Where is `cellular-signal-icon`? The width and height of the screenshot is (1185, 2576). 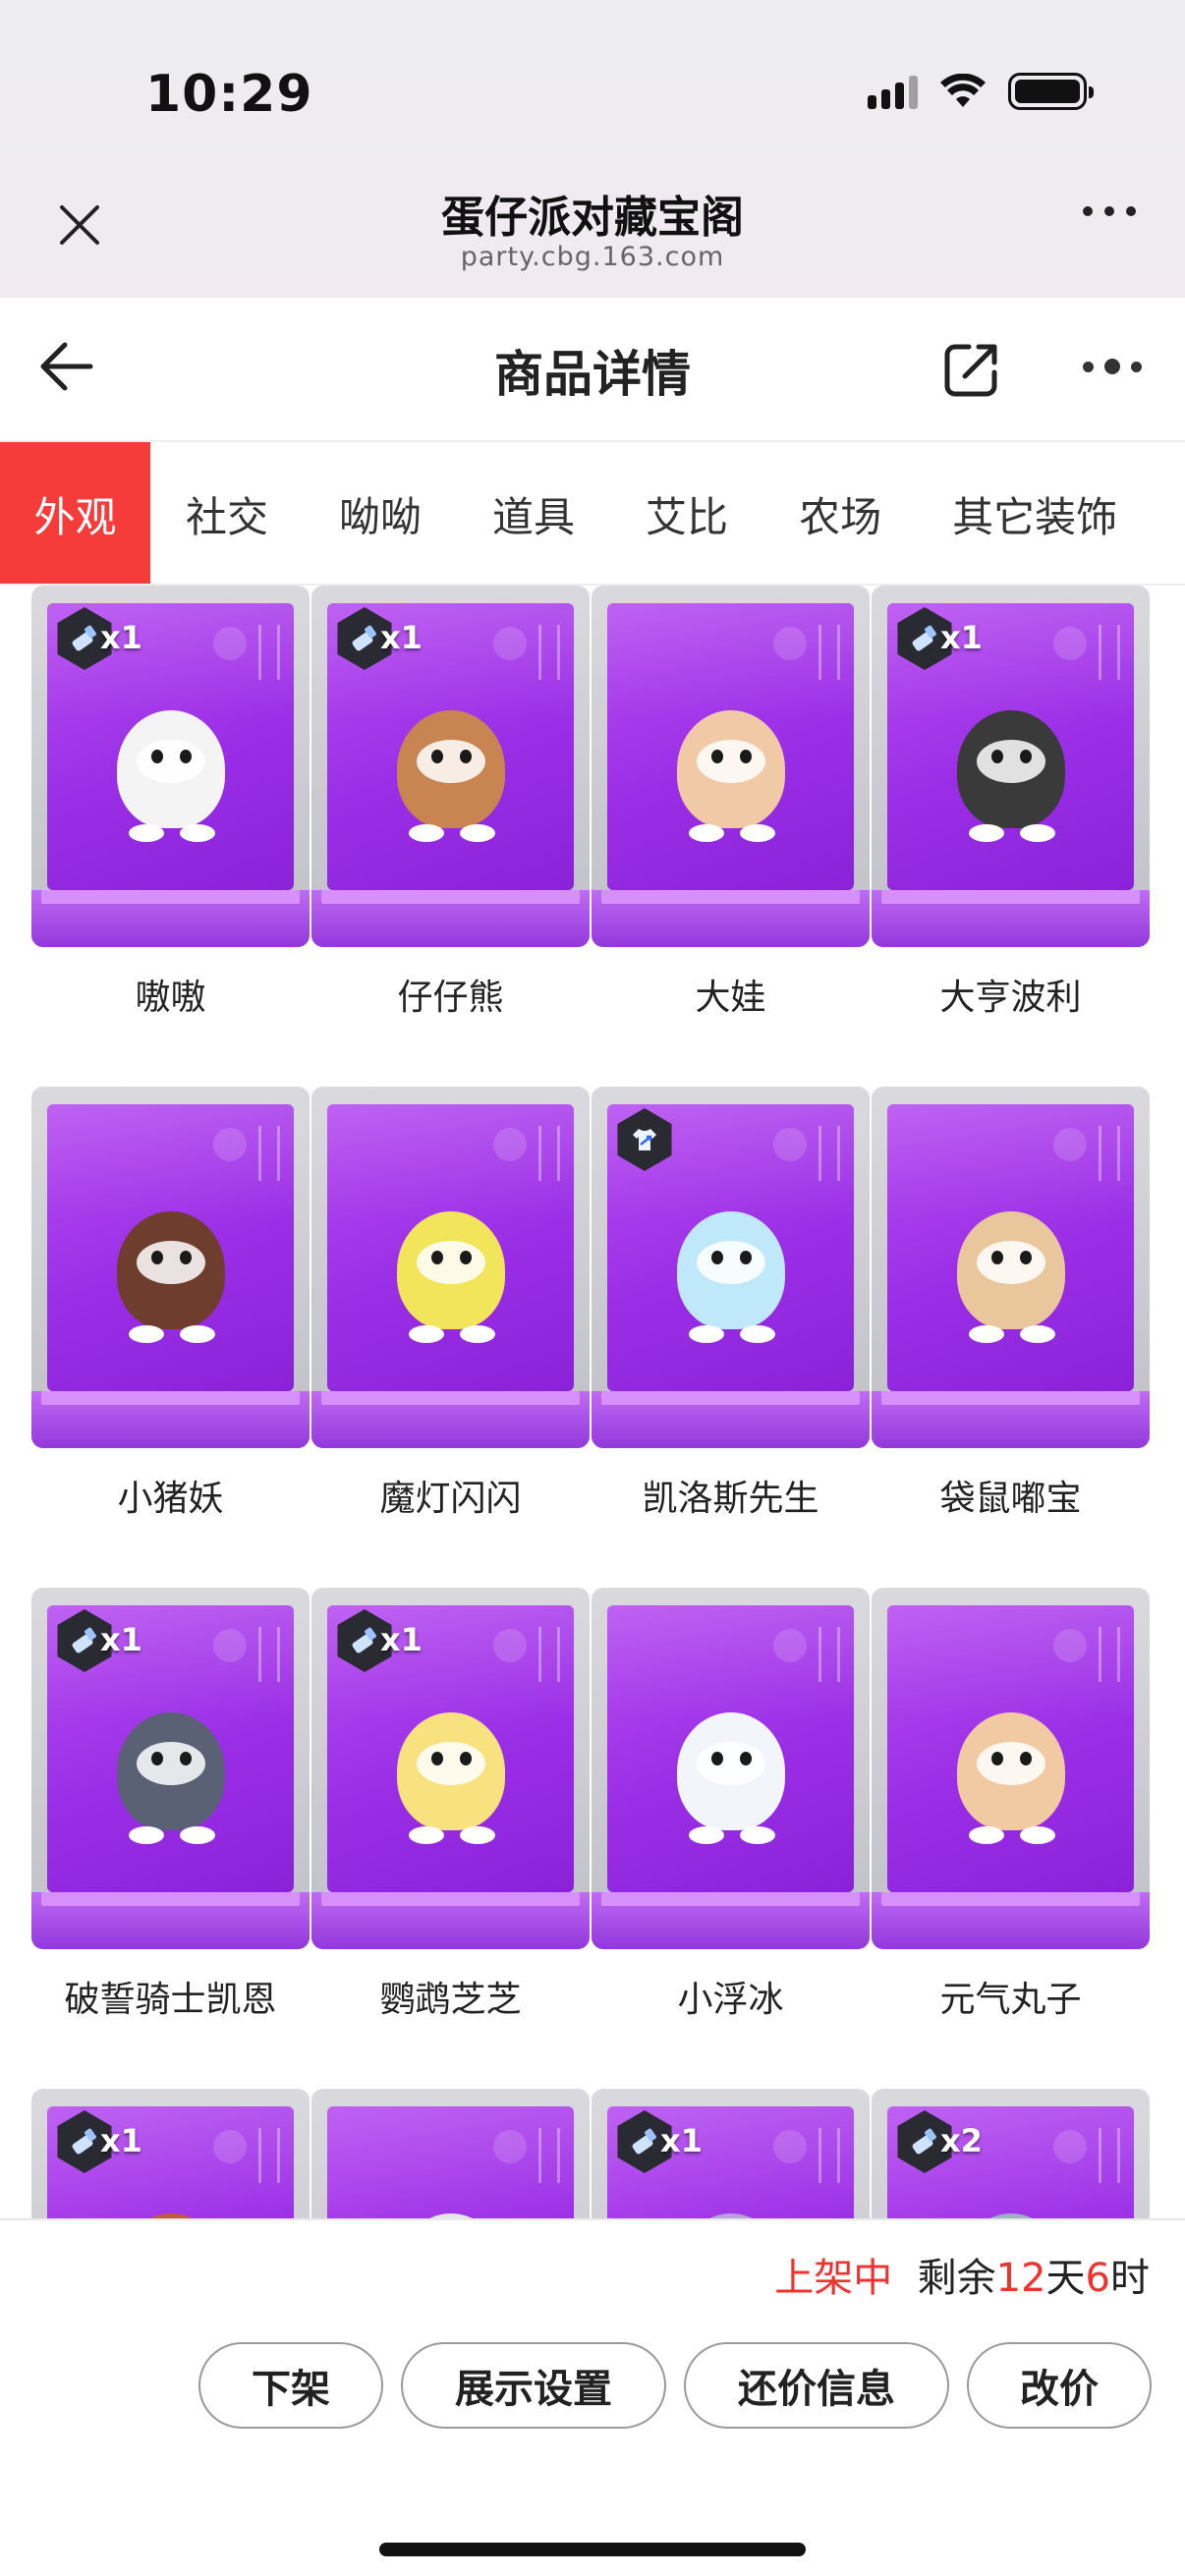 cellular-signal-icon is located at coordinates (893, 91).